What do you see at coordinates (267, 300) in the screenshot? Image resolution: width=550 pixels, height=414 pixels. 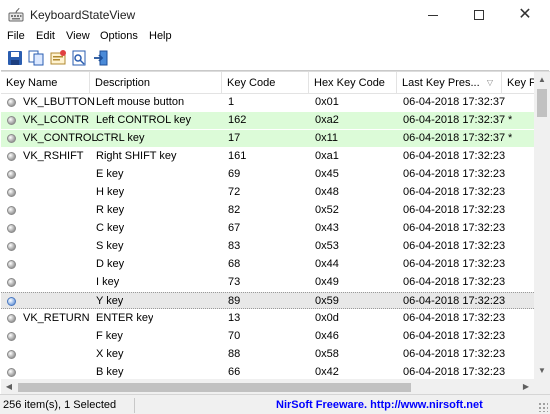 I see `table-row: Y key 89 0x59 06-04-2018 17:32:23` at bounding box center [267, 300].